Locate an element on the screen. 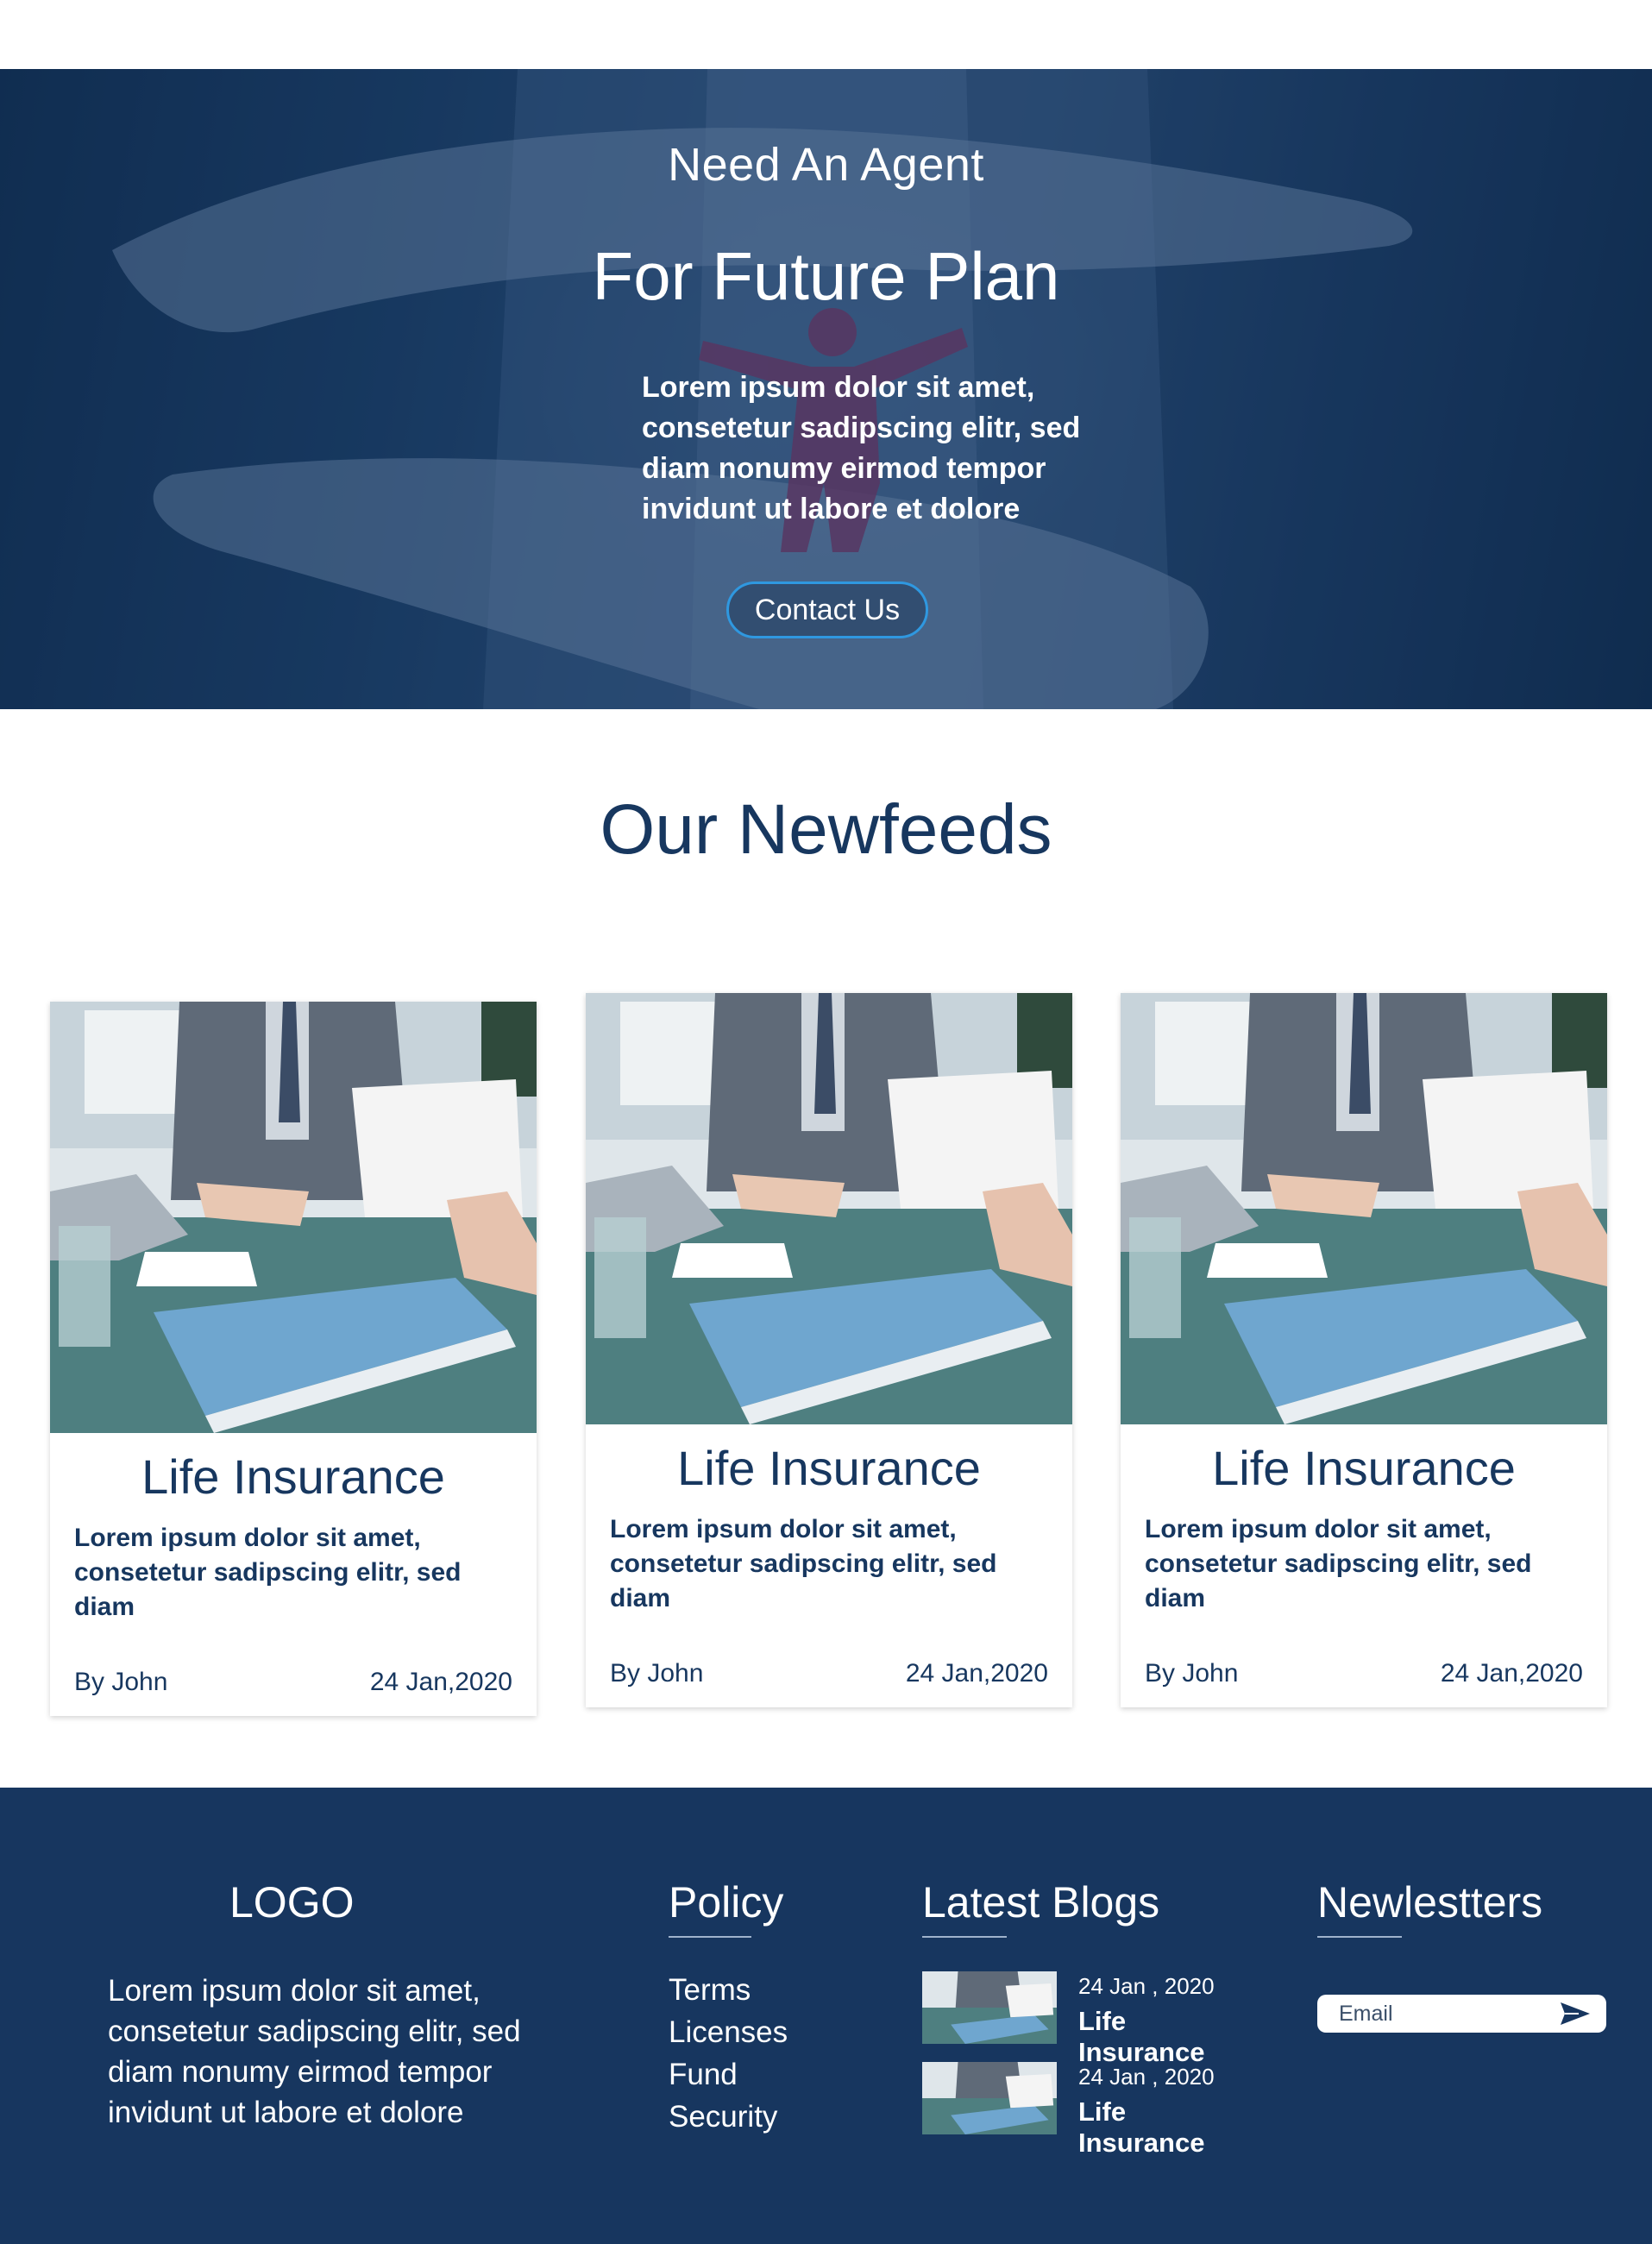  hero-subtitle: Need An Agent is located at coordinates (826, 165).